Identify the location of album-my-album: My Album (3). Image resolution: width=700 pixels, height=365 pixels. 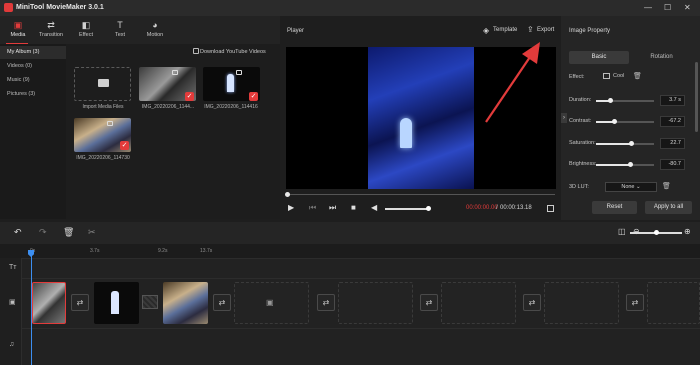
(33, 52).